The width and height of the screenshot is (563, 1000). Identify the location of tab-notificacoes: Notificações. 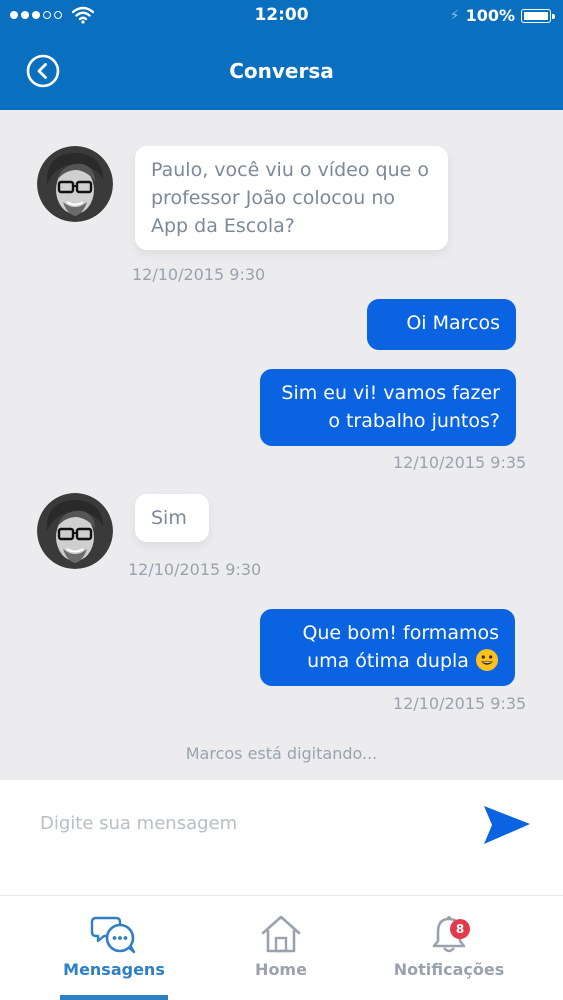
(449, 948).